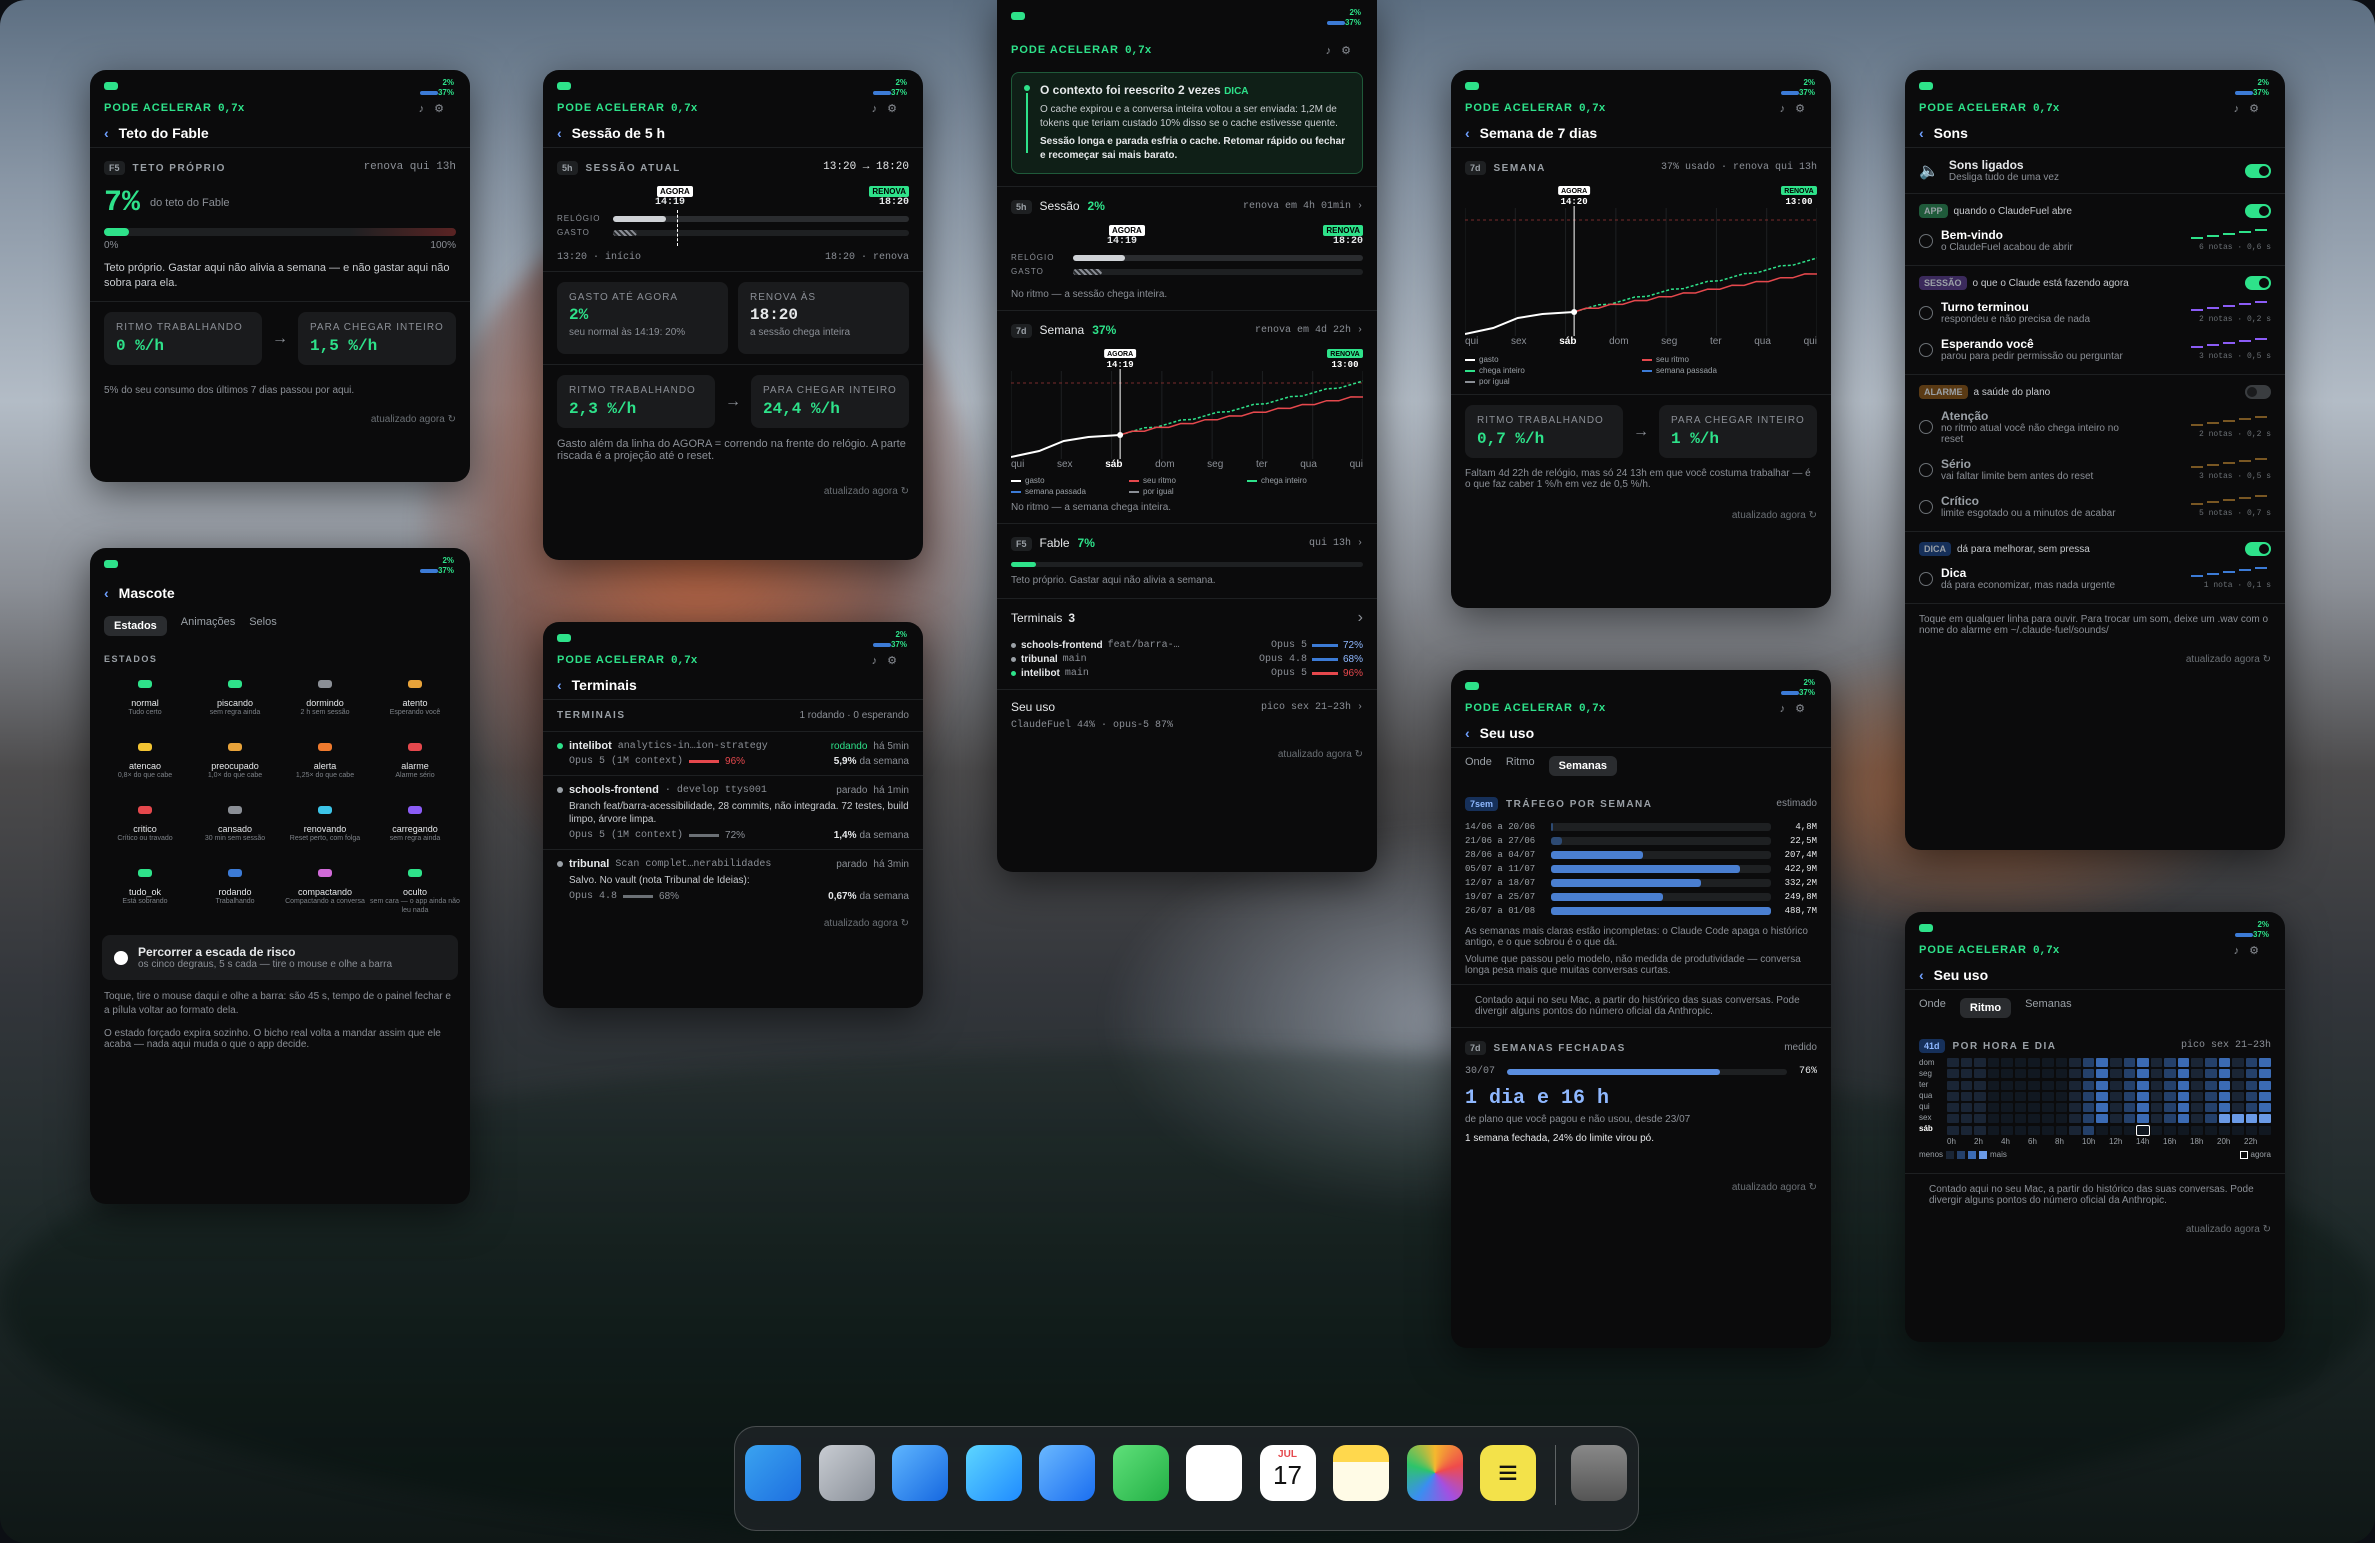 The image size is (2375, 1543). I want to click on facetime-icon, so click(1140, 1473).